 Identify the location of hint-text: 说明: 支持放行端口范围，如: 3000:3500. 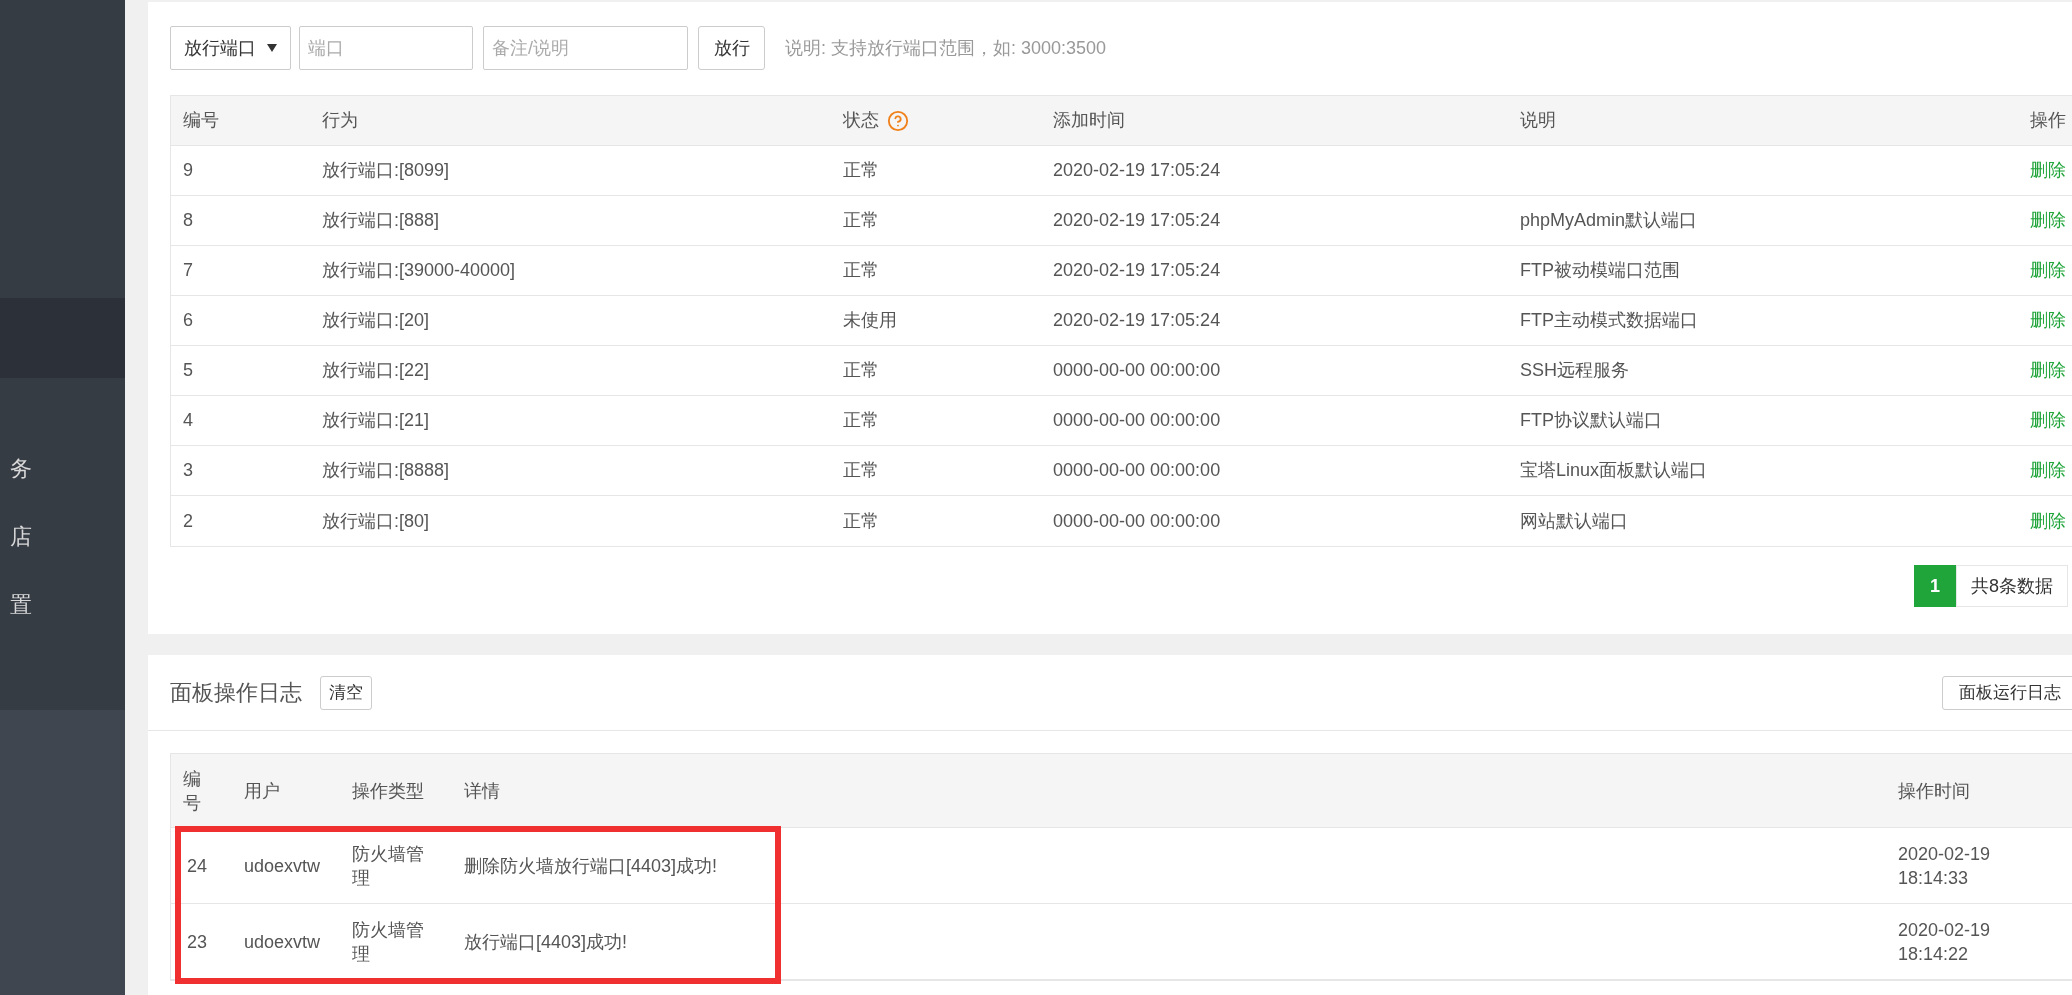
(946, 48).